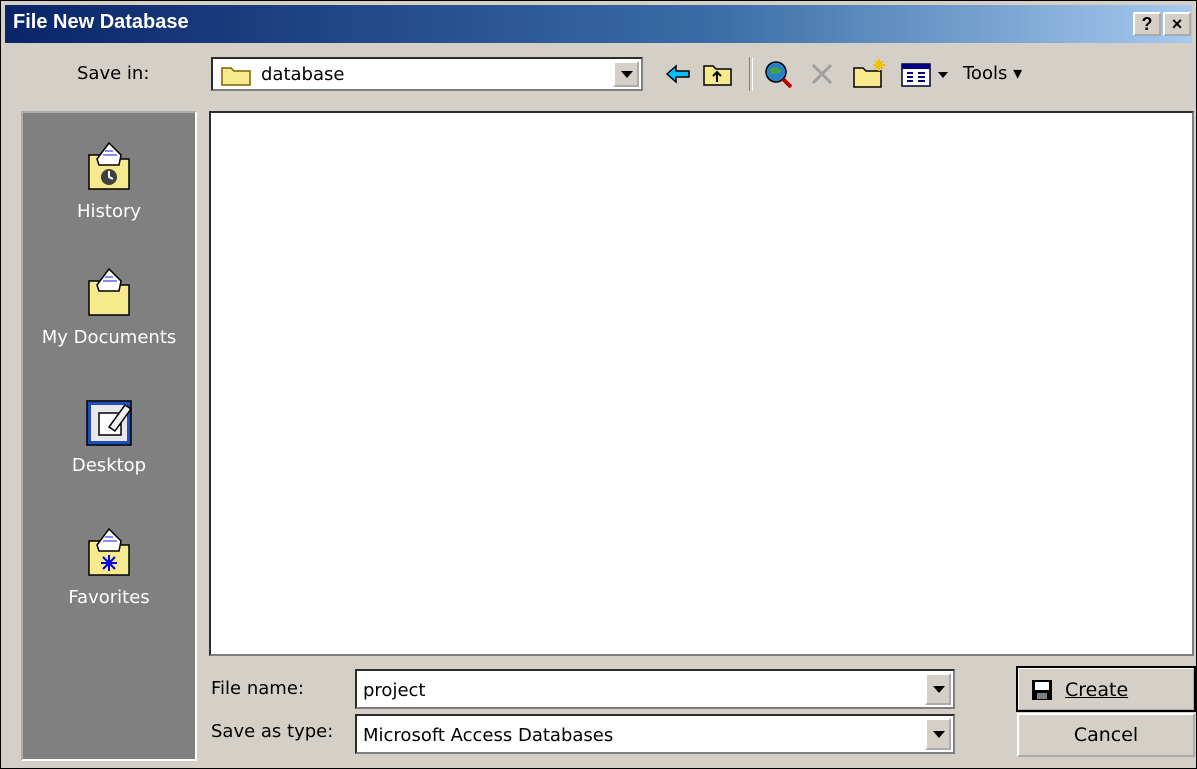  I want to click on history-folder-icon, so click(109, 165).